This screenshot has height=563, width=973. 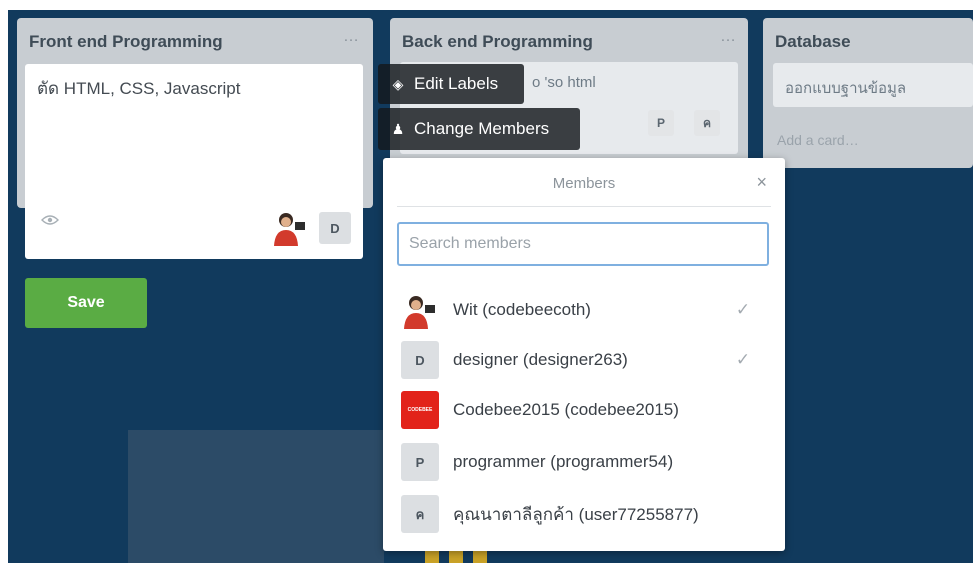 I want to click on member-tag: P, so click(x=661, y=123).